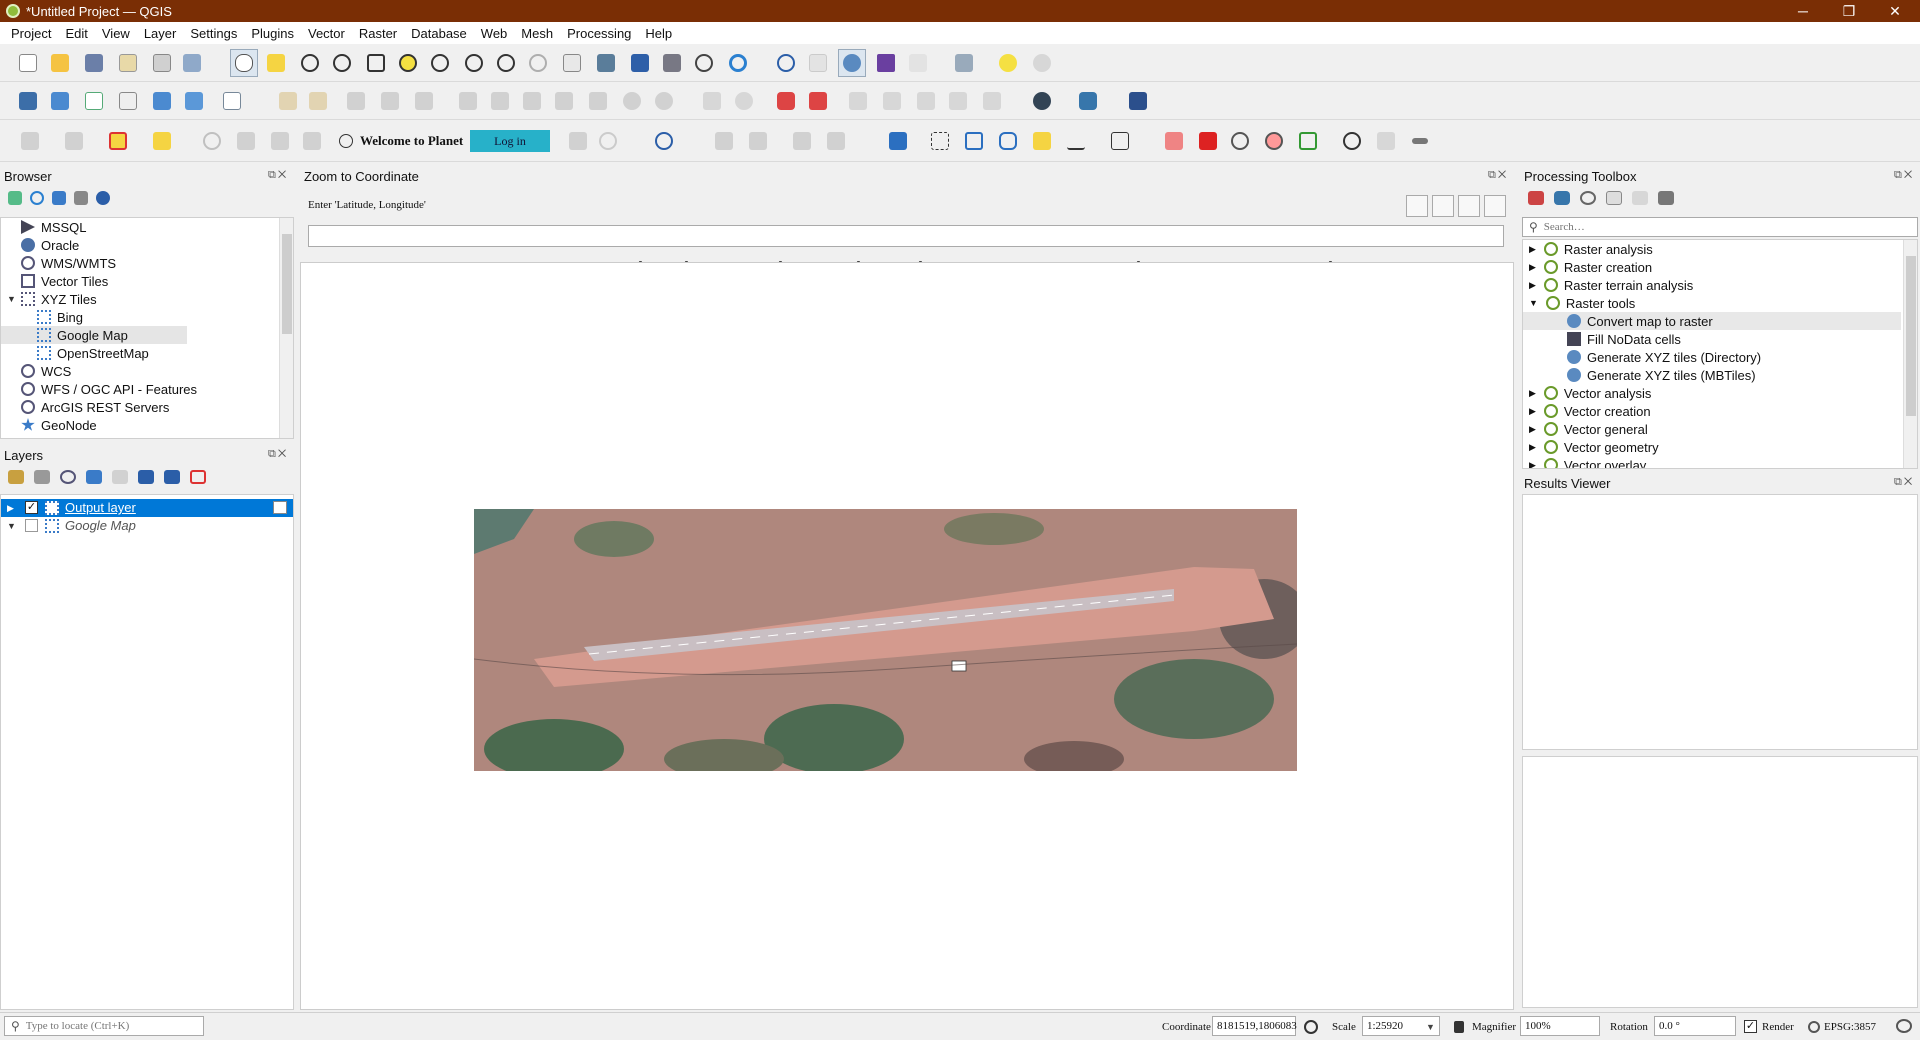 The image size is (1920, 1040). What do you see at coordinates (424, 101) in the screenshot?
I see `vertex-tool-button` at bounding box center [424, 101].